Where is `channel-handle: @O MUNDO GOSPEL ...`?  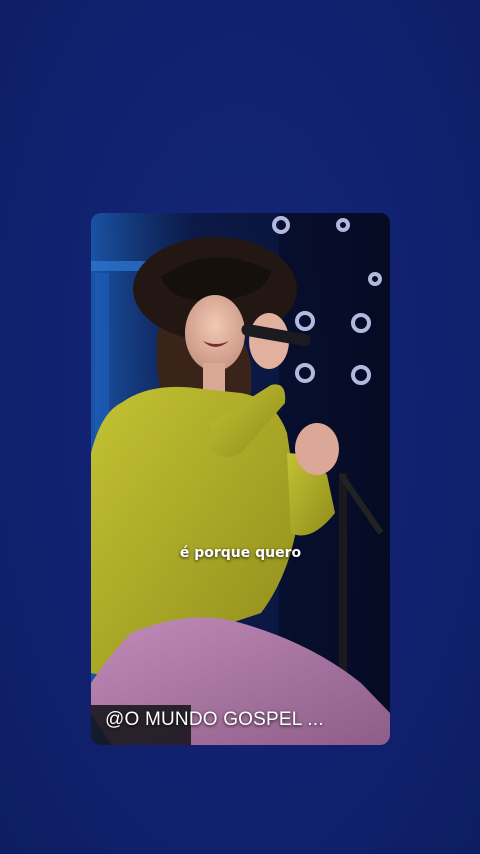
channel-handle: @O MUNDO GOSPEL ... is located at coordinates (214, 720).